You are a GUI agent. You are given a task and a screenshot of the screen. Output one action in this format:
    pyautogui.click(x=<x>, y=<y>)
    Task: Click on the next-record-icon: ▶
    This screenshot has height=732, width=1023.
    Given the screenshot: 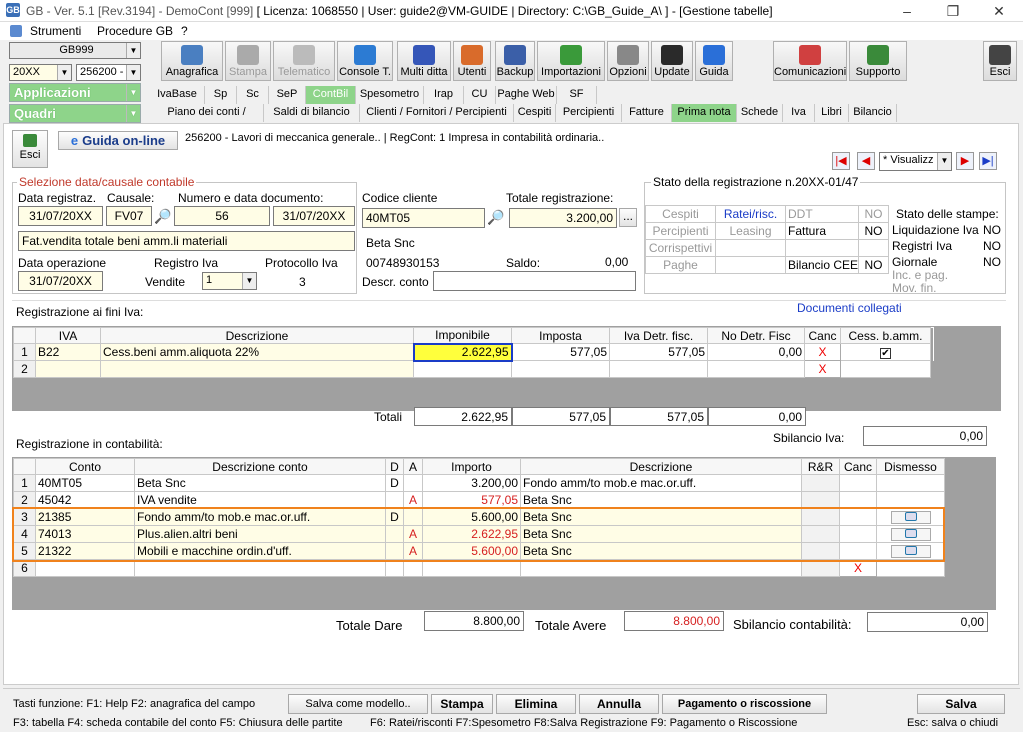 What is the action you would take?
    pyautogui.click(x=965, y=161)
    